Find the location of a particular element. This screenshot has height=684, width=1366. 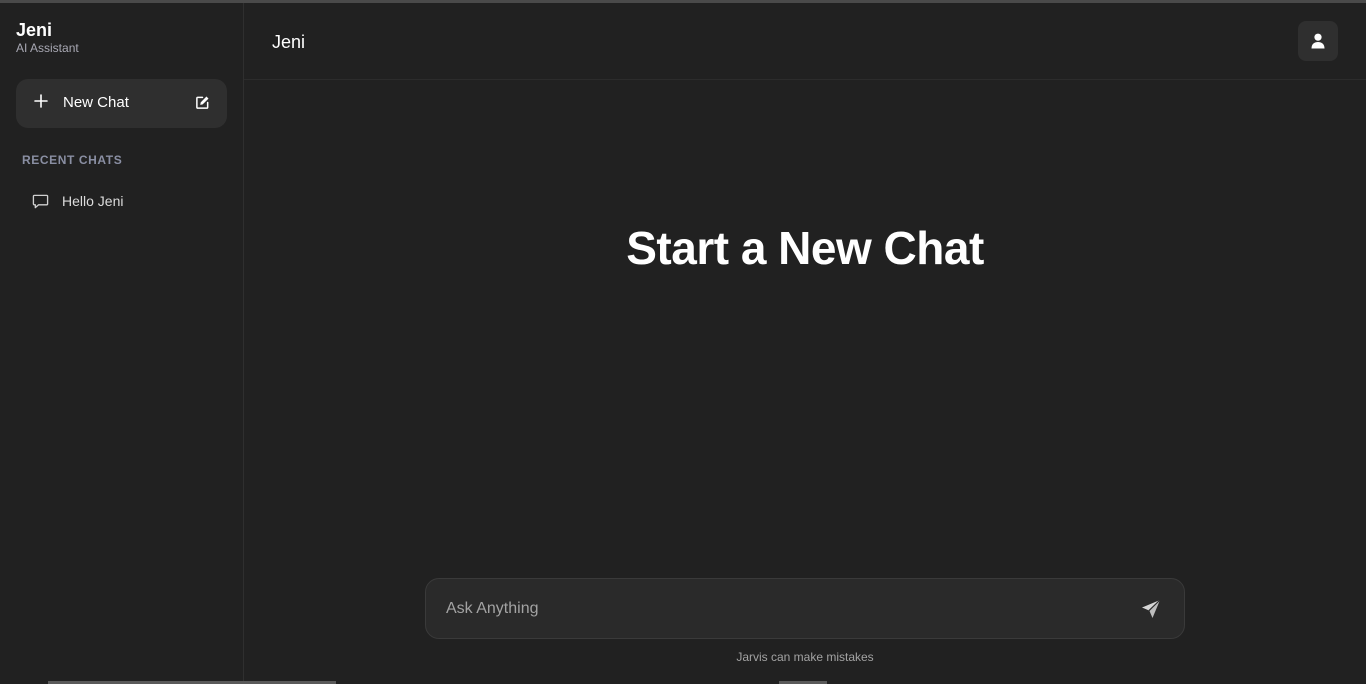

brand: Jeni AI Assistant is located at coordinates (47, 37).